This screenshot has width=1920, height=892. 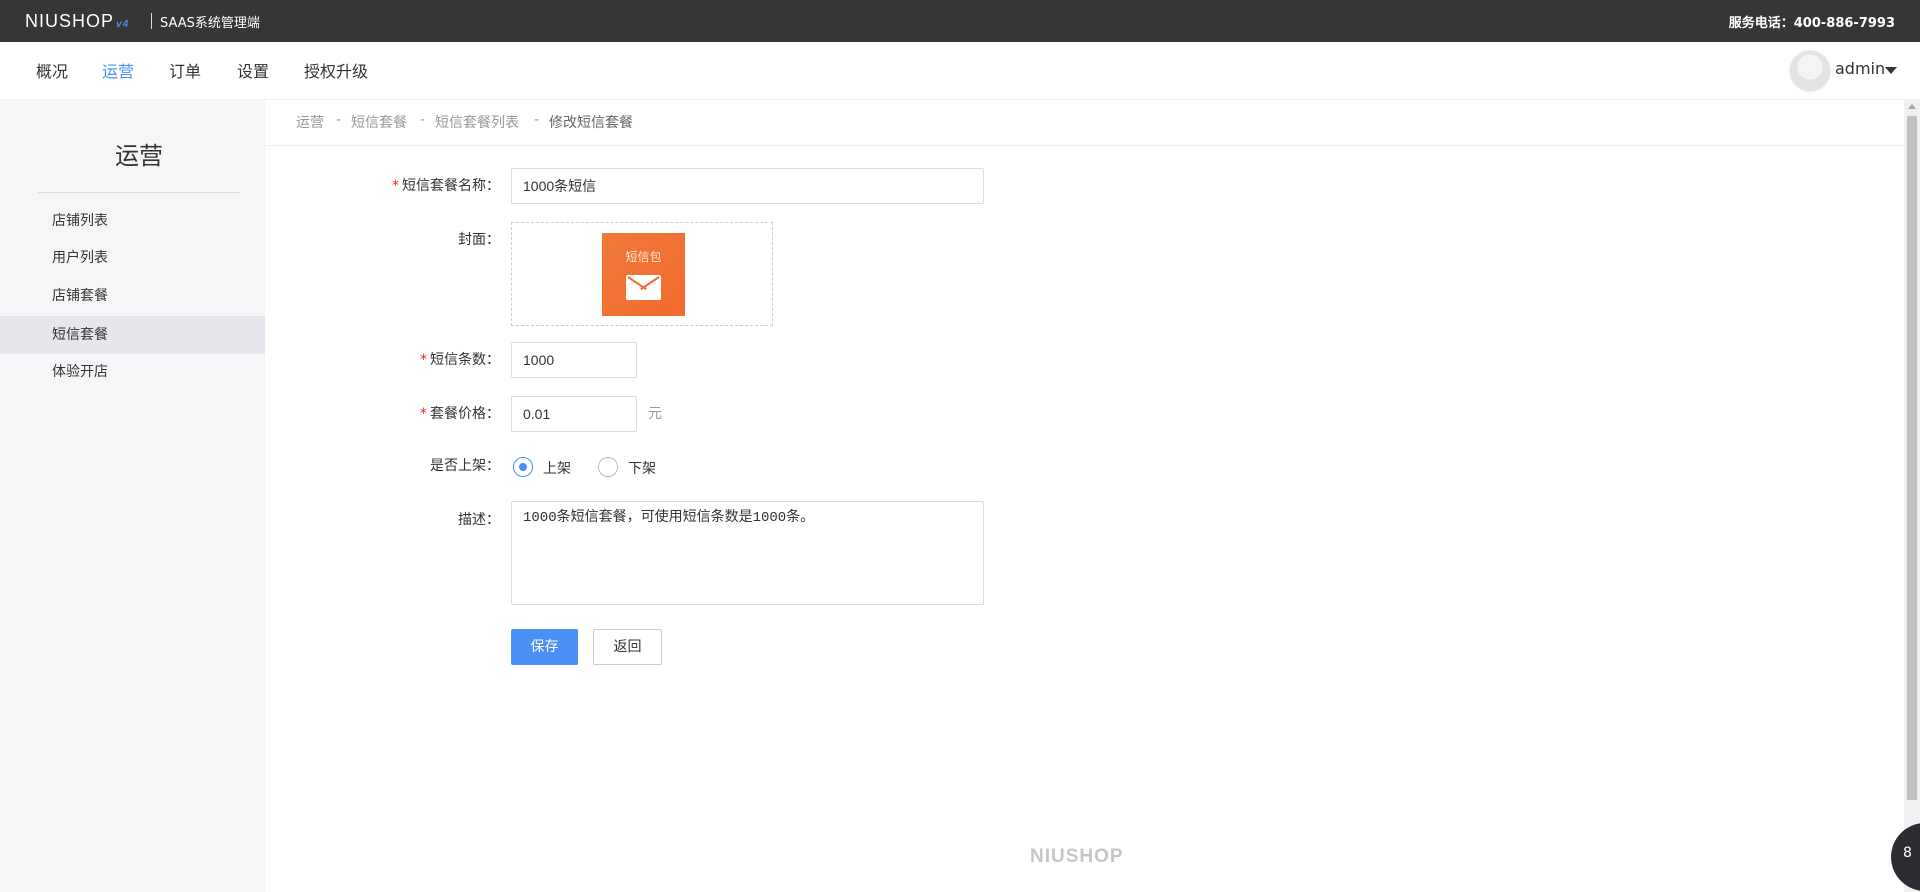 What do you see at coordinates (477, 122) in the screenshot?
I see `breadcrumb-sms-package-list: 短信套餐列表` at bounding box center [477, 122].